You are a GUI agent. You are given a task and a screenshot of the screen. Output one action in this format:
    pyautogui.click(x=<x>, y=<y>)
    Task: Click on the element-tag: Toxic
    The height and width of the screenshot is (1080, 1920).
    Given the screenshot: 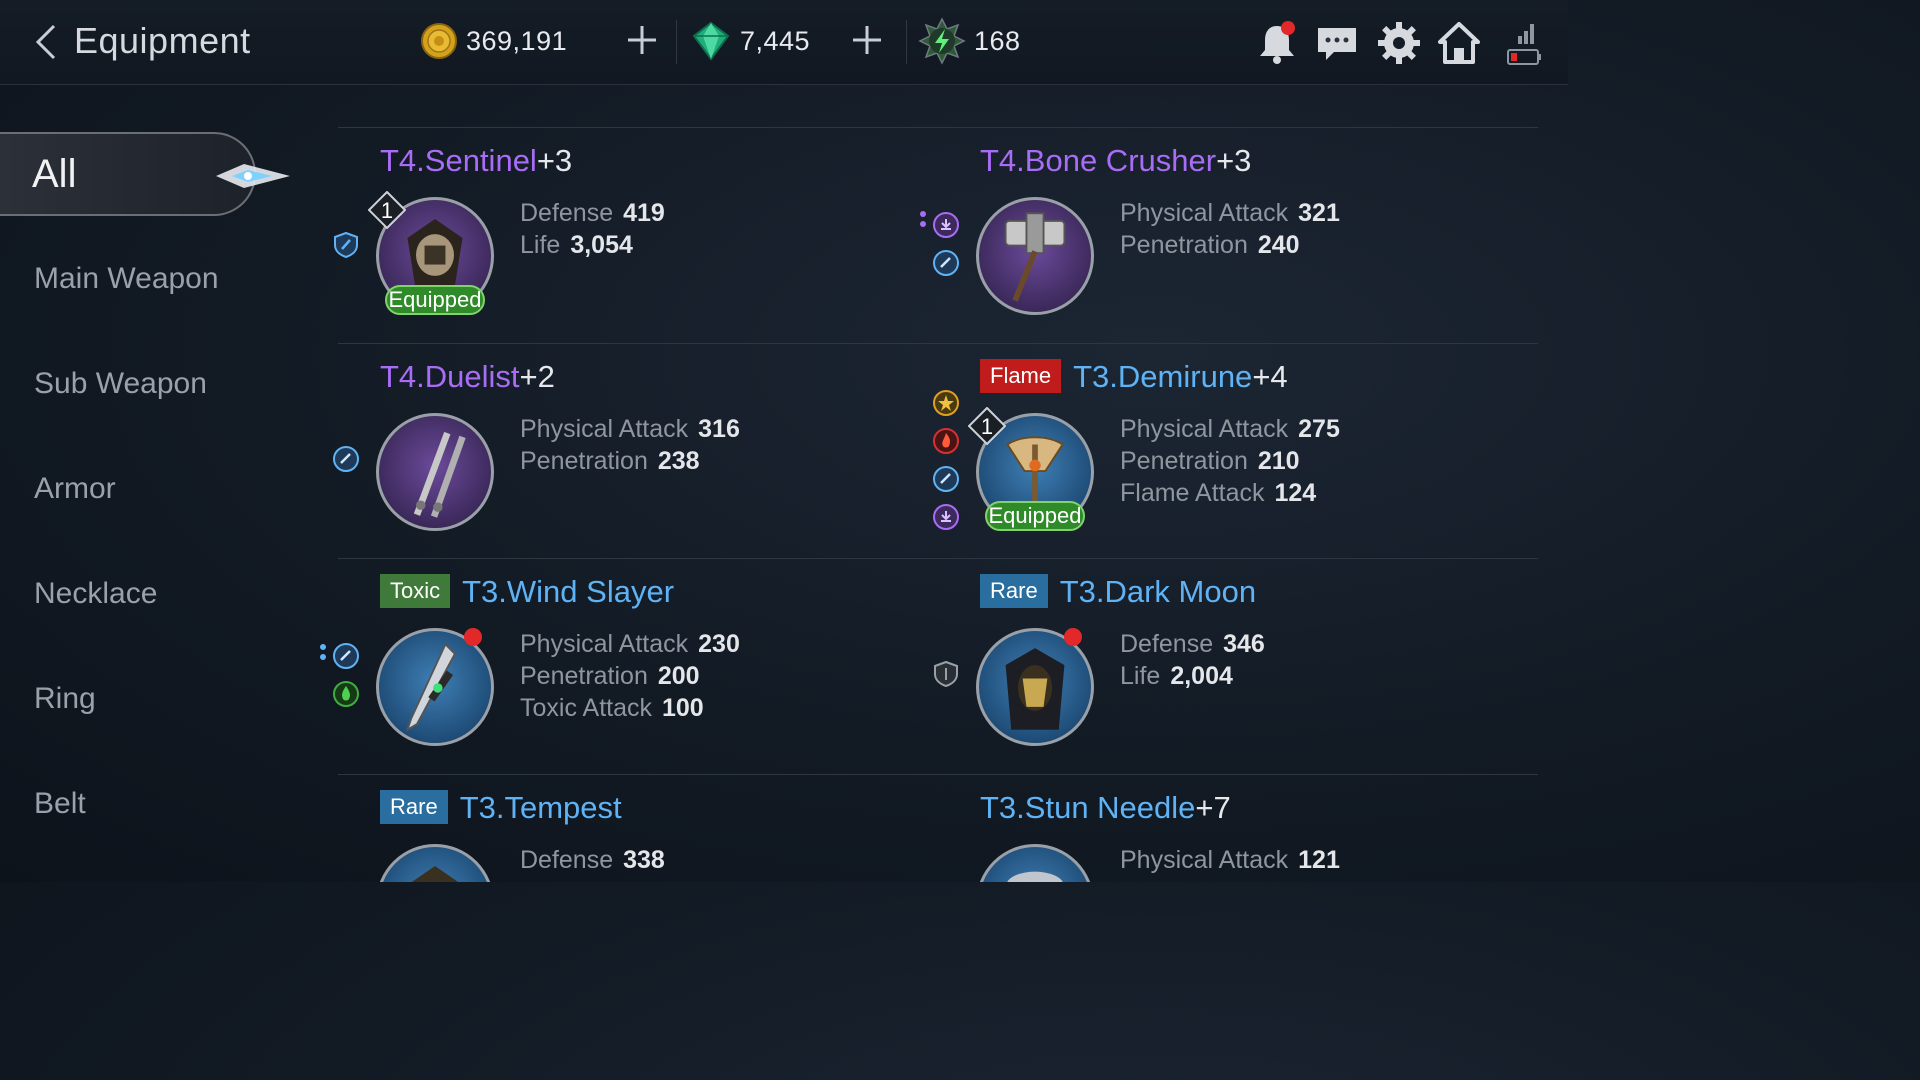 What is the action you would take?
    pyautogui.click(x=415, y=591)
    